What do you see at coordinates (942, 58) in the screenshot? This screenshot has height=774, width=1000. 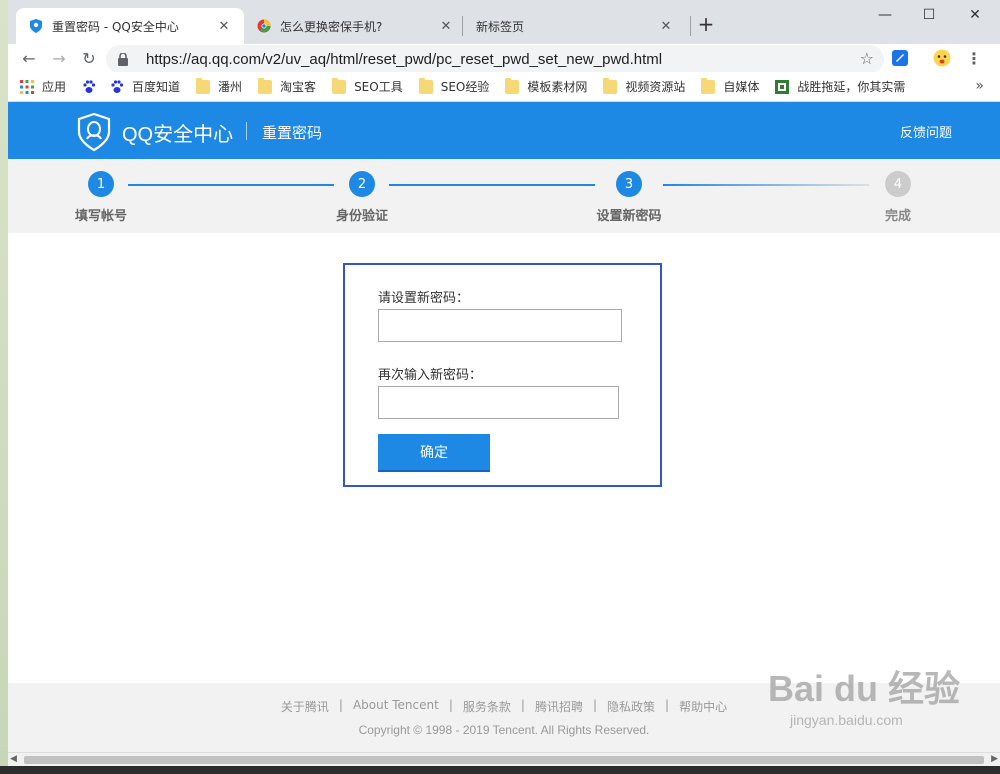 I see `profile-avatar-icon` at bounding box center [942, 58].